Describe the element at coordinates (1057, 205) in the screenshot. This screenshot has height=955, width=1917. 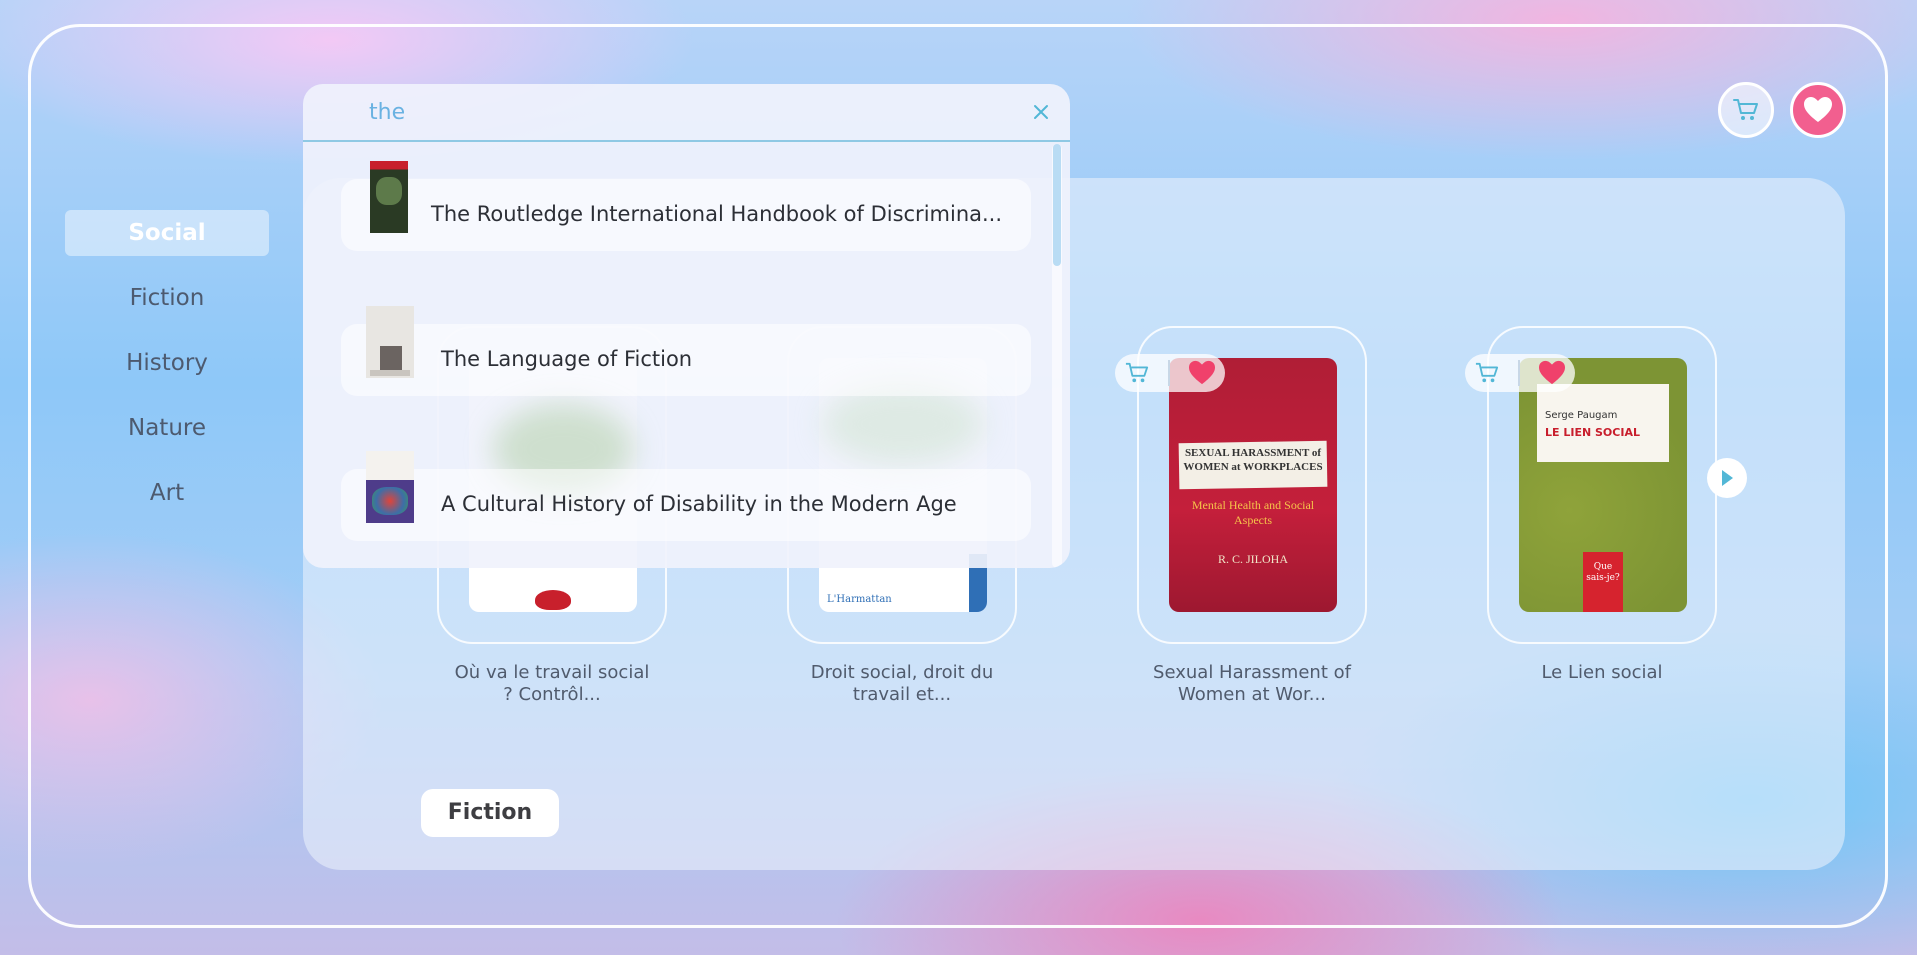
I see `results-scrollbar-thumb` at that location.